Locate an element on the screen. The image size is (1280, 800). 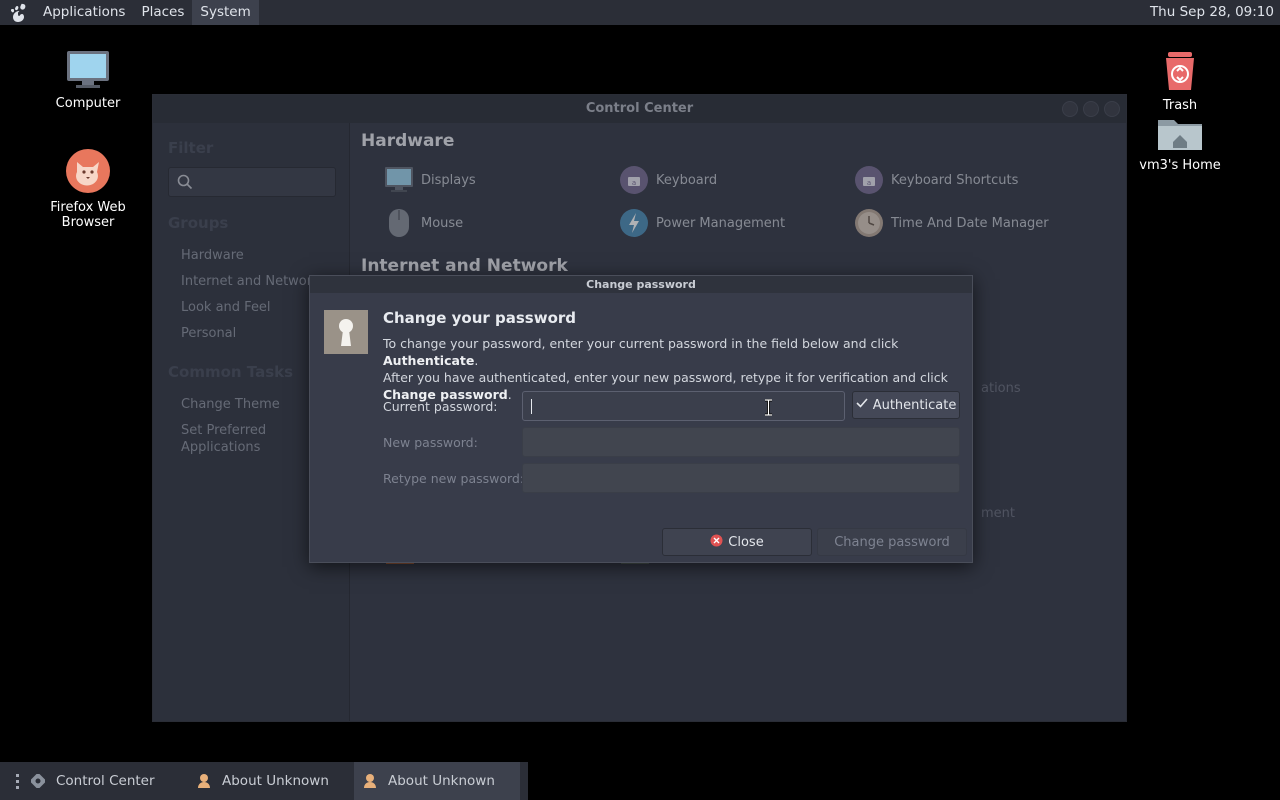
applet-label: Displays is located at coordinates (448, 180).